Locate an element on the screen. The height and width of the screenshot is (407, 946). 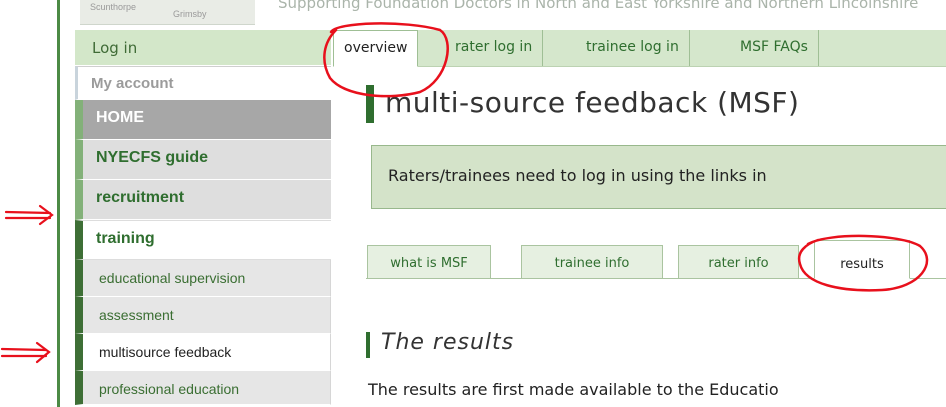
sidebar-item-nyecfs-guide: NYECFS guide is located at coordinates (203, 160).